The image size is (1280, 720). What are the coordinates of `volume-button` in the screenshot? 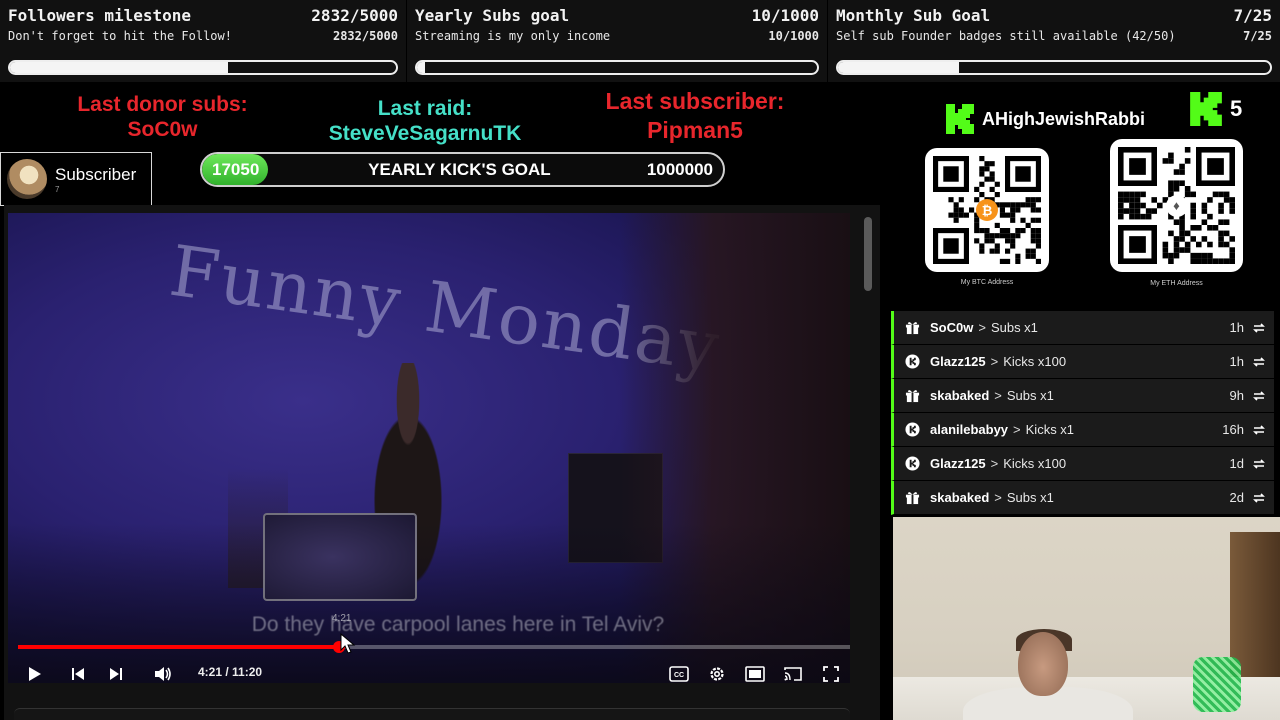 It's located at (163, 672).